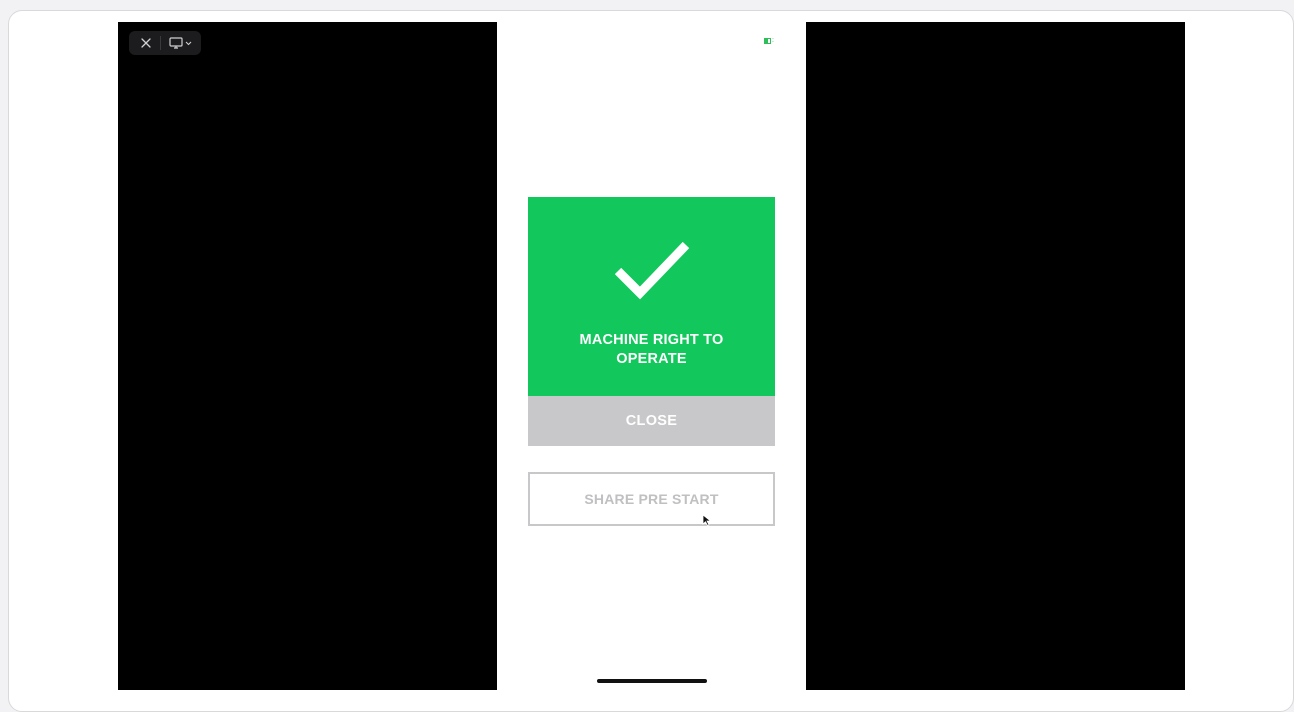 The width and height of the screenshot is (1294, 712). I want to click on display-menu-button, so click(180, 43).